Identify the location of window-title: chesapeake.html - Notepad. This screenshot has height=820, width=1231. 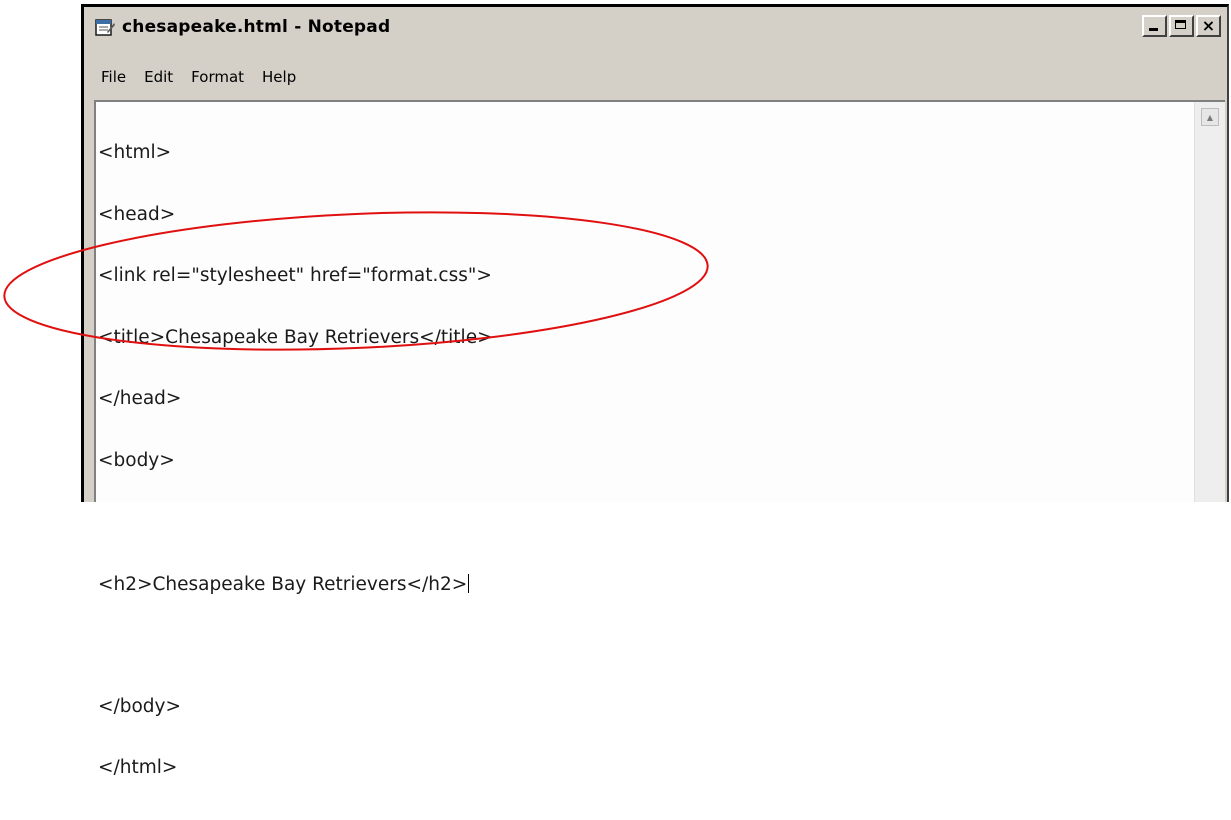
(256, 27).